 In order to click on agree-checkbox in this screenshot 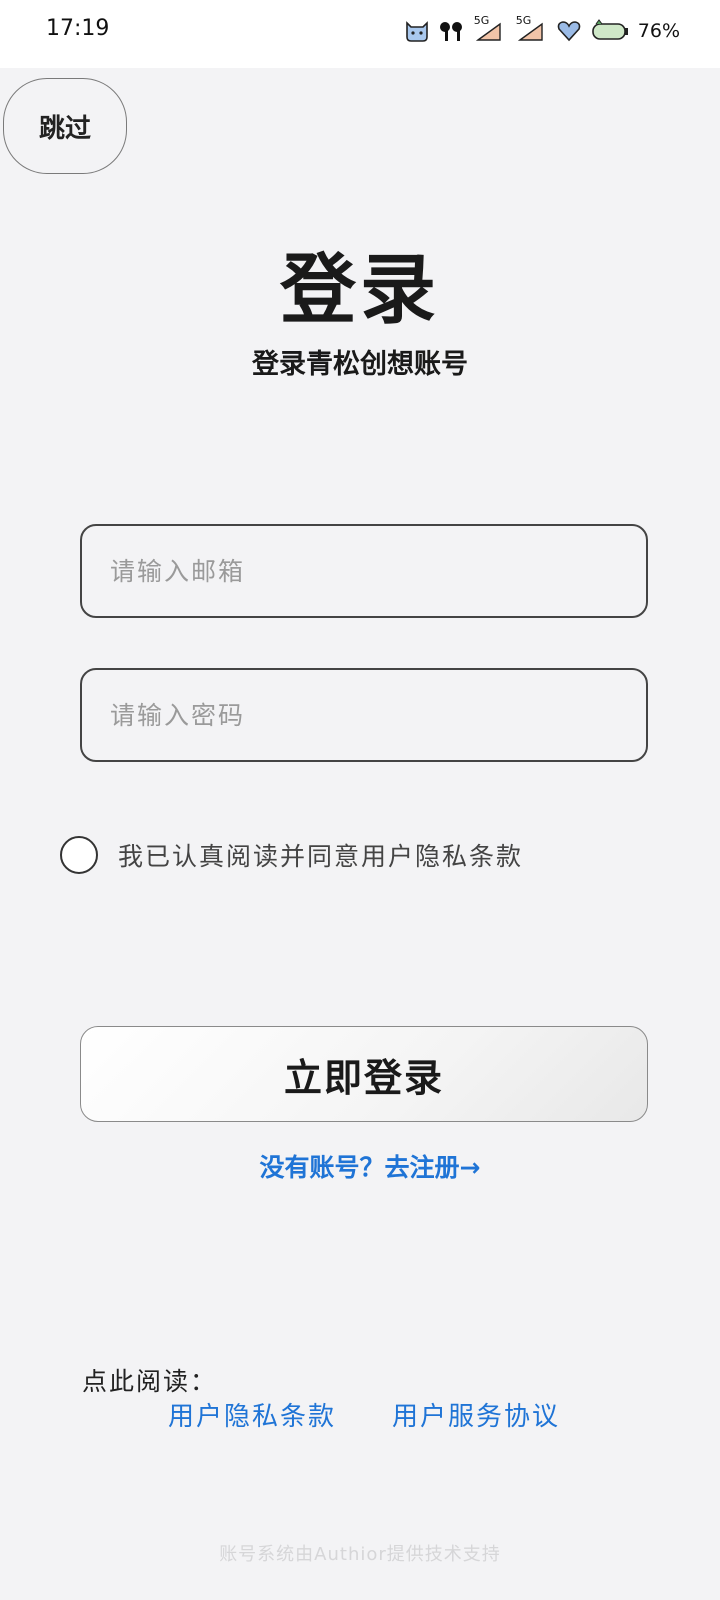, I will do `click(79, 855)`.